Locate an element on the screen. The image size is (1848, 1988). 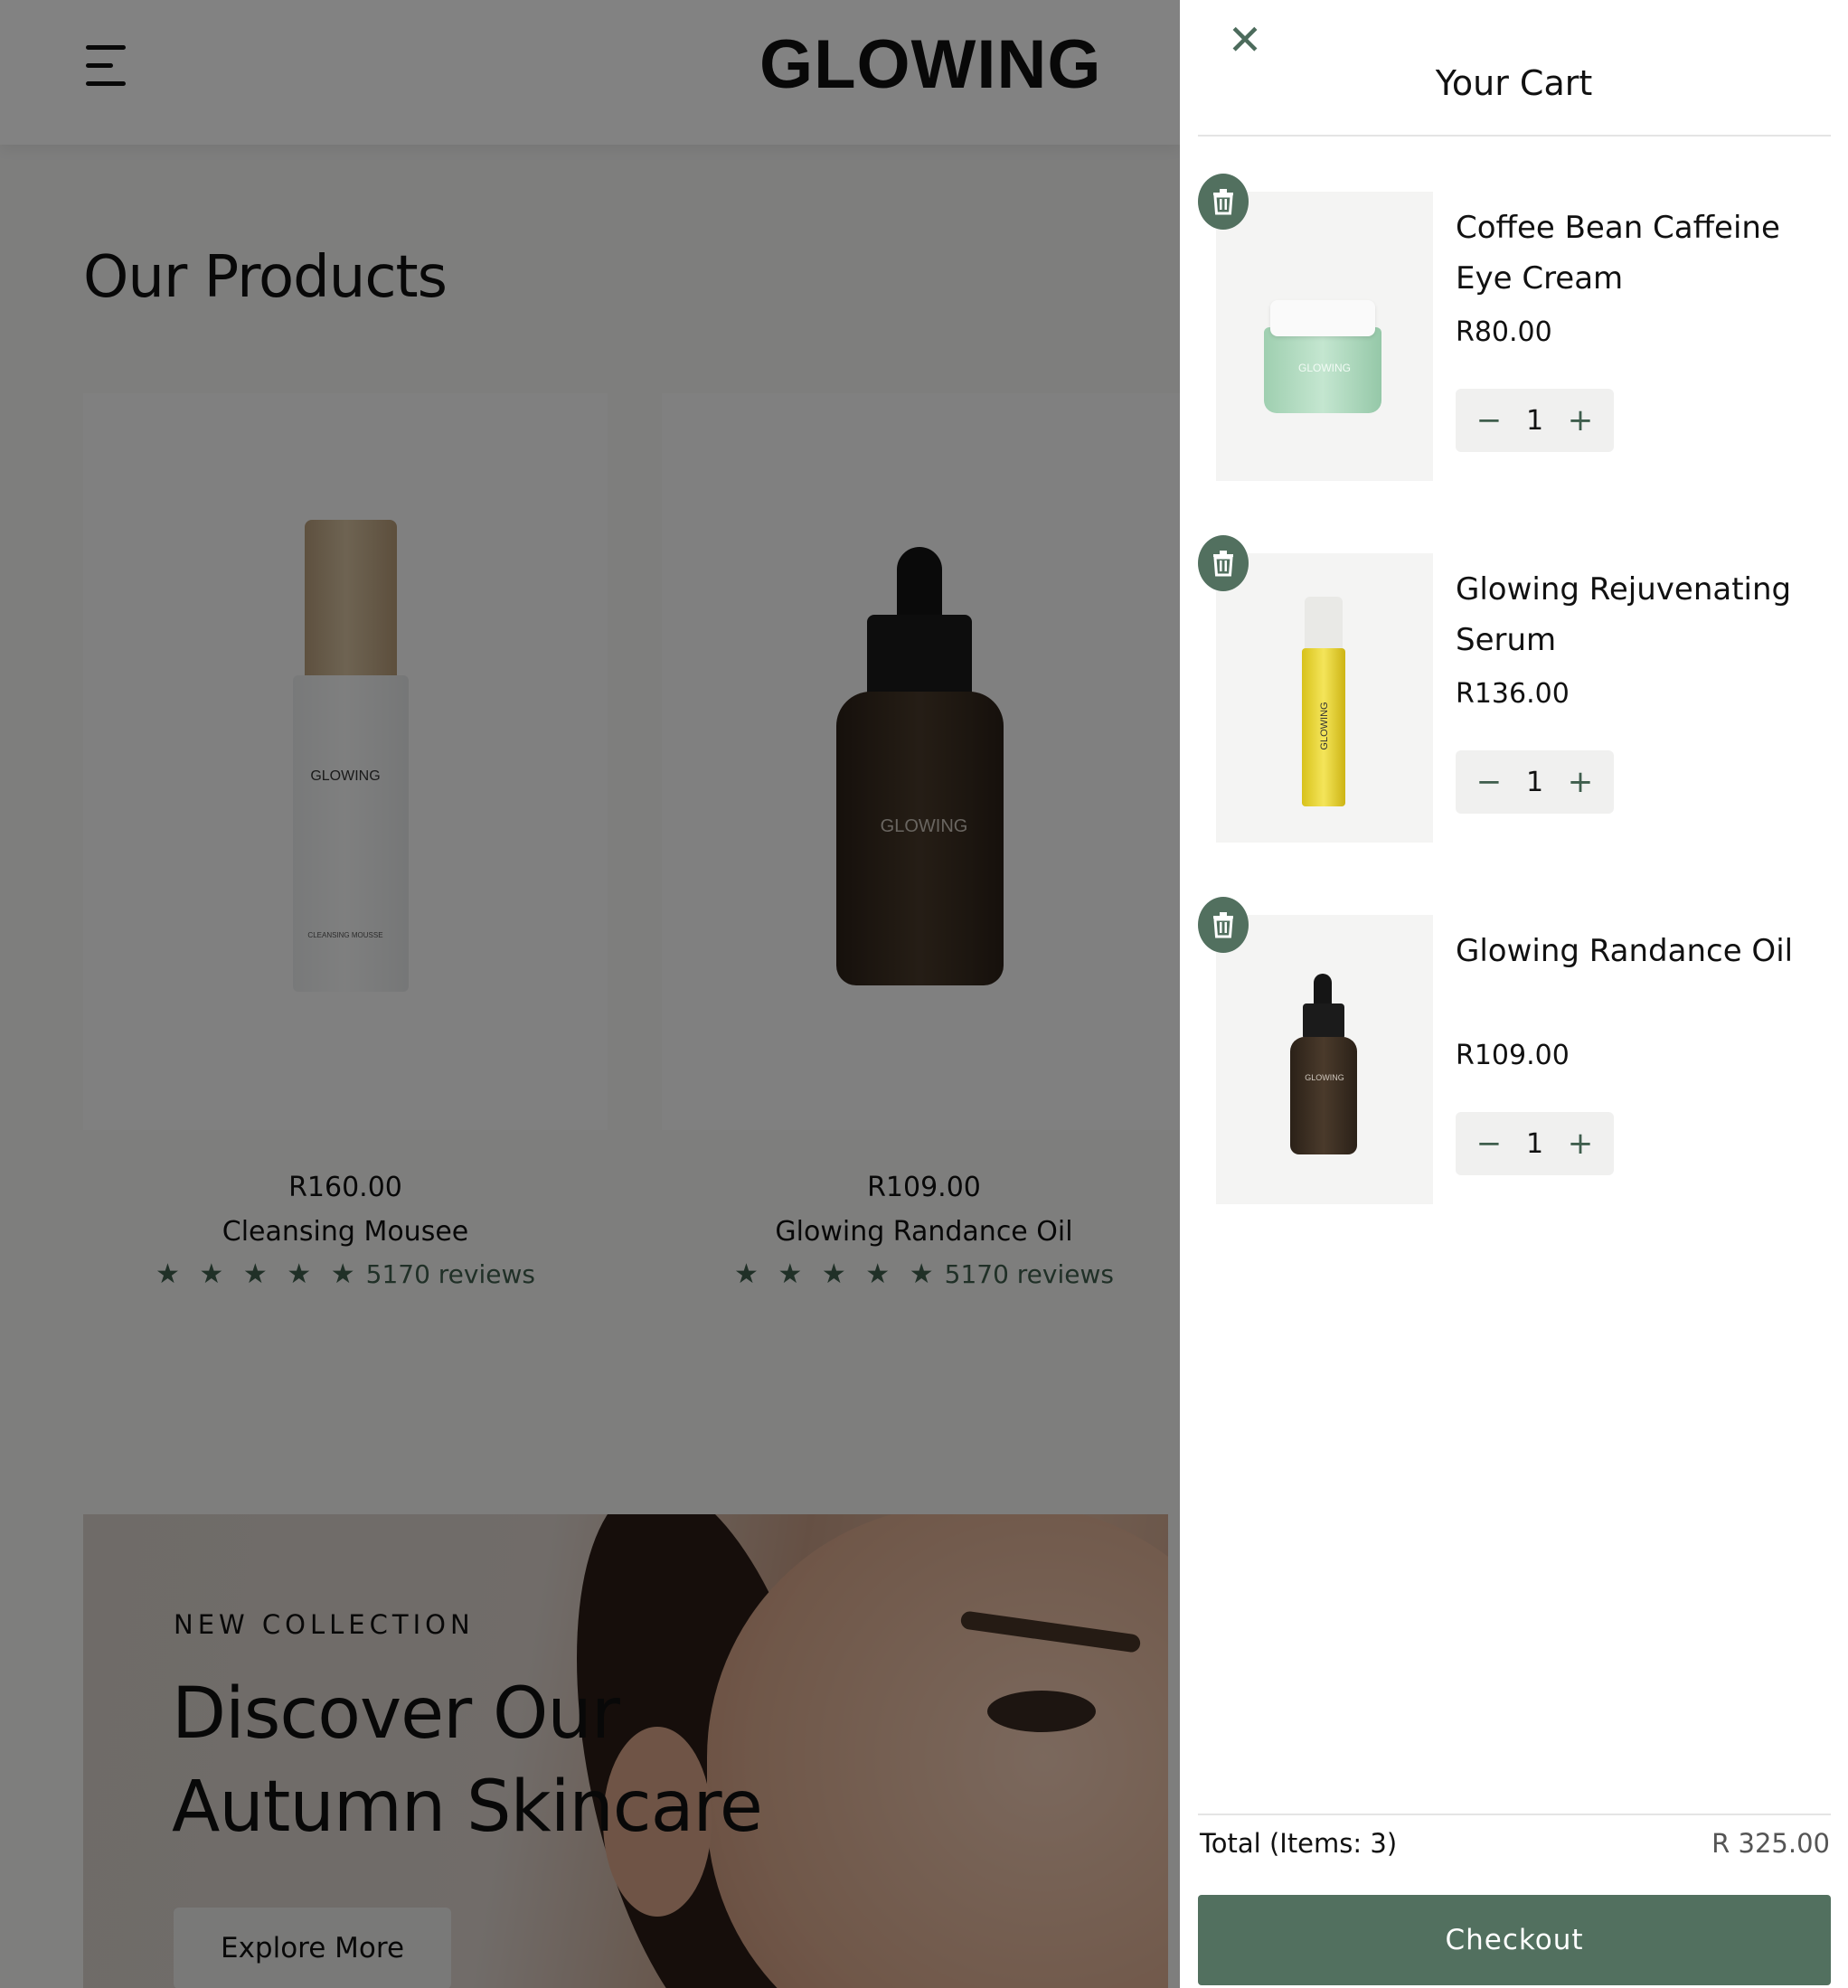
checkout-button: Checkout is located at coordinates (1514, 1940).